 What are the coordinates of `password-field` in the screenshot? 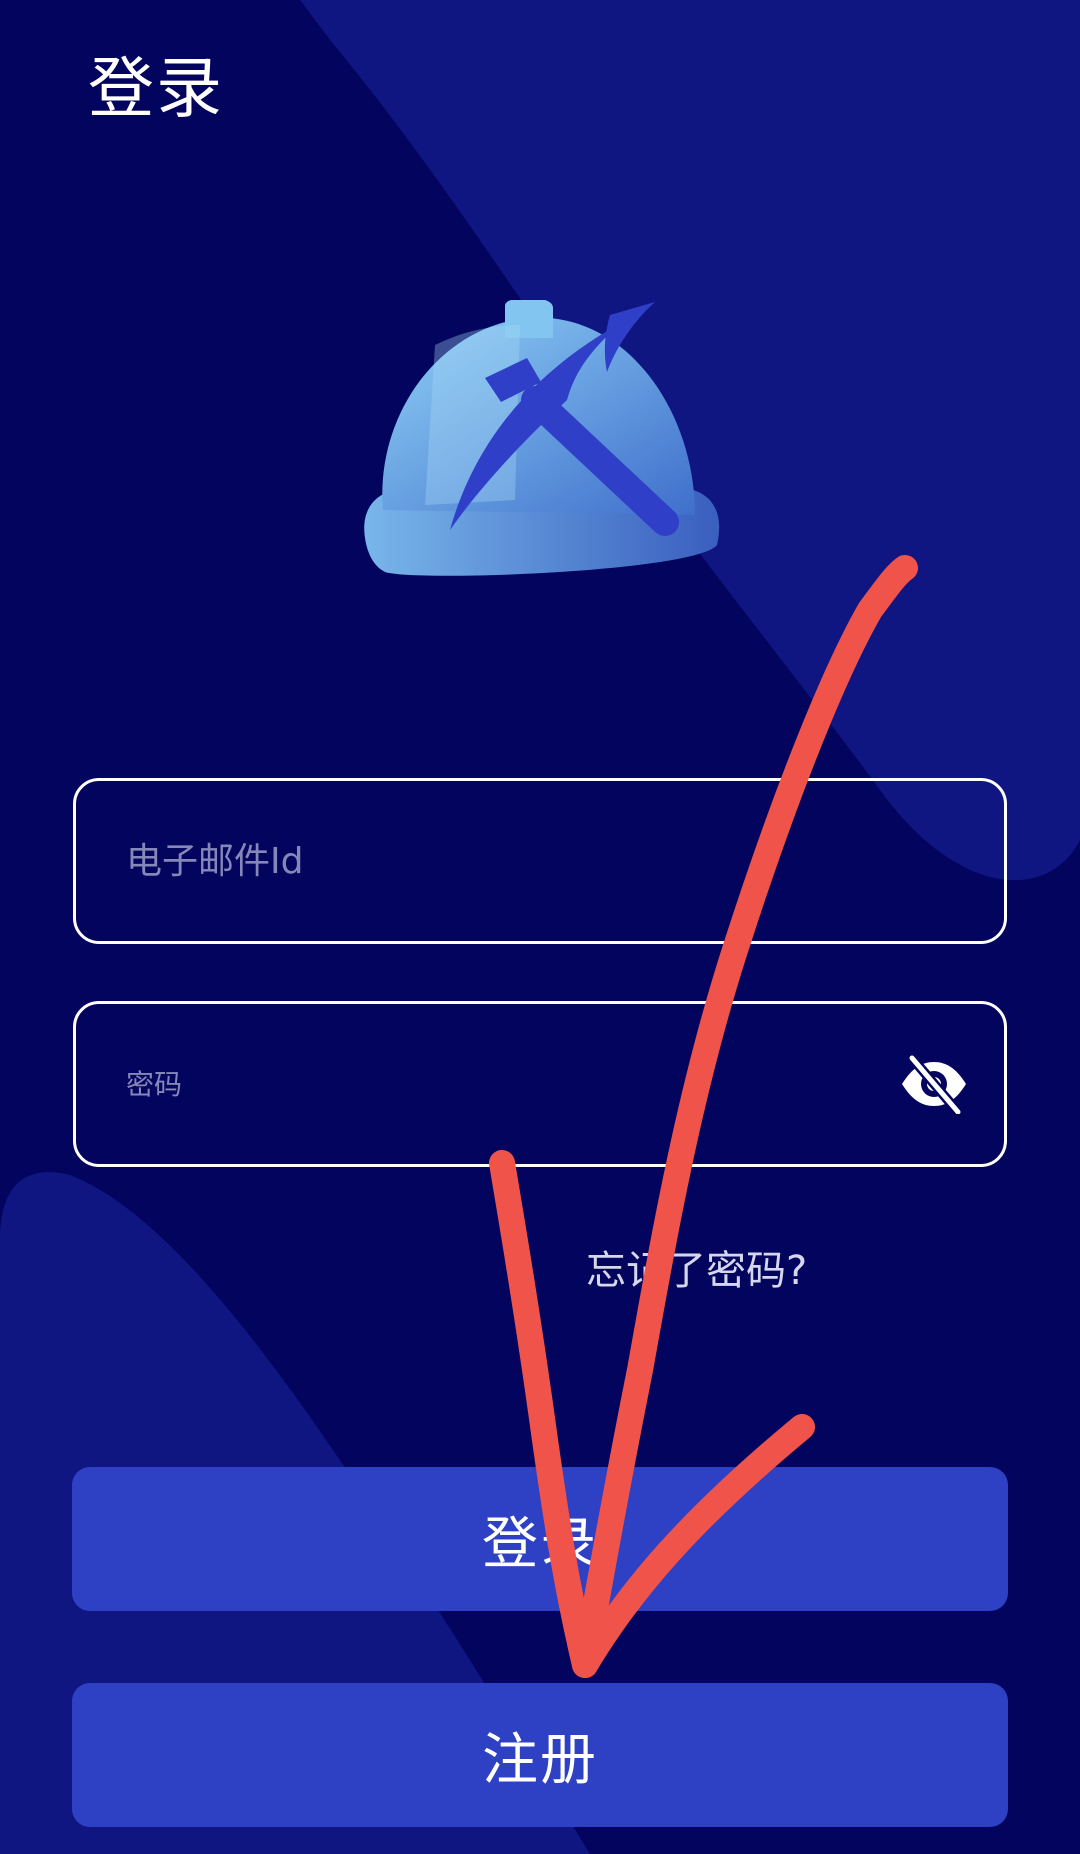 It's located at (540, 1084).